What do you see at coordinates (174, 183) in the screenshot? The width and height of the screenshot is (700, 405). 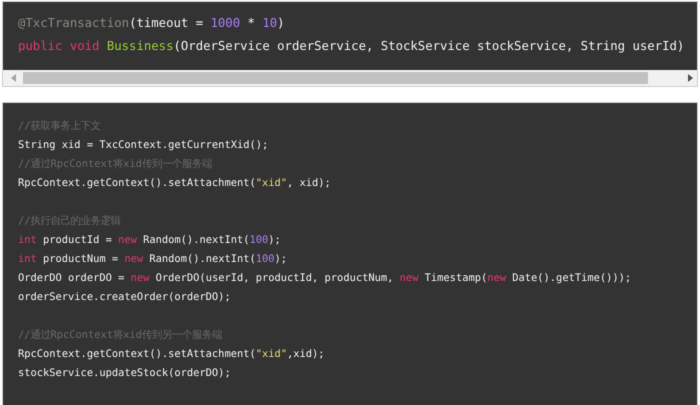 I see `code-line: RpcContext.getContext().setAttachment("xid", xid);` at bounding box center [174, 183].